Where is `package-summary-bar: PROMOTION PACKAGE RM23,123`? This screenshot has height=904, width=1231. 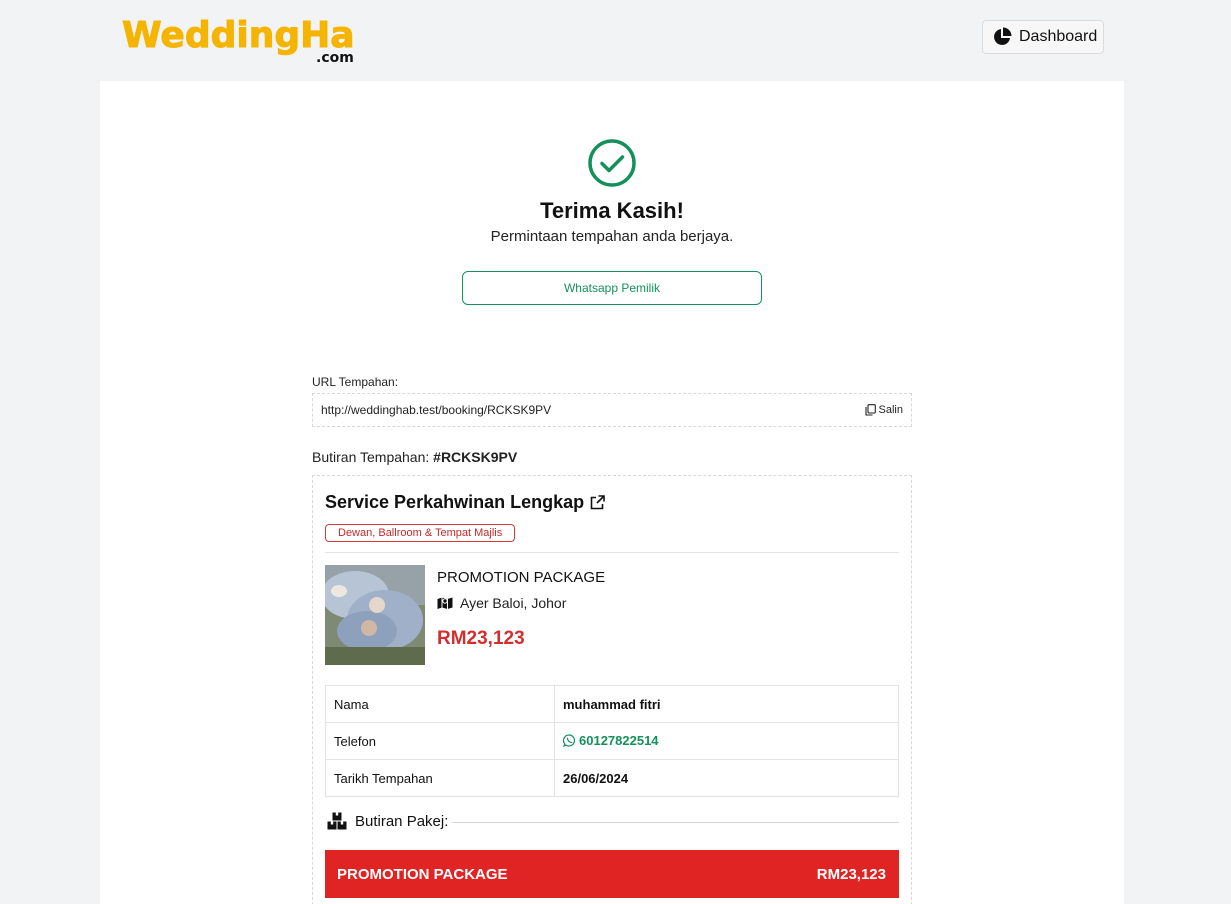
package-summary-bar: PROMOTION PACKAGE RM23,123 is located at coordinates (612, 874).